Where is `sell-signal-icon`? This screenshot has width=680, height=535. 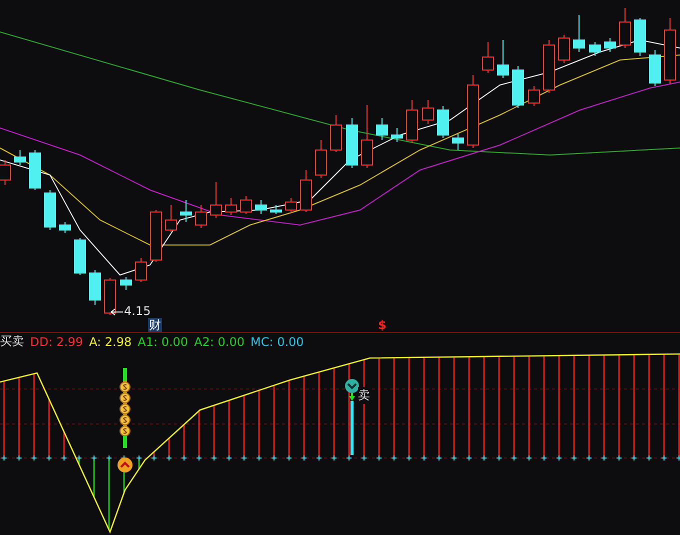
sell-signal-icon is located at coordinates (352, 417).